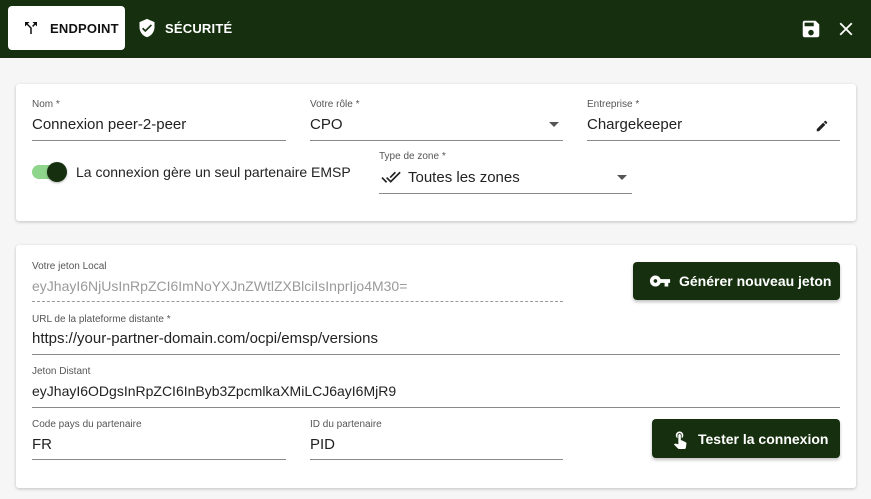 The height and width of the screenshot is (499, 871). I want to click on name-underline, so click(159, 140).